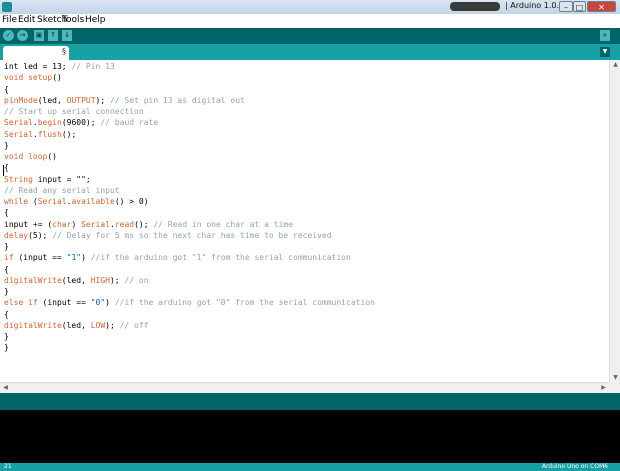 This screenshot has width=620, height=471. Describe the element at coordinates (129, 123) in the screenshot. I see `code-comment: // baud rate` at that location.